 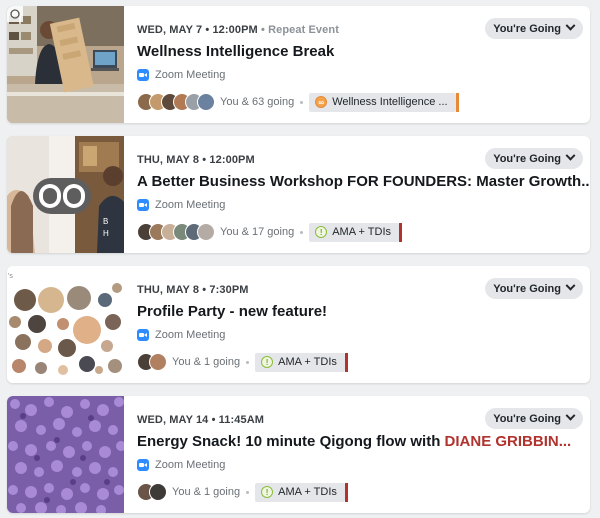 I want to click on event-date: THU, MAY 8 • 12:00PM, so click(x=196, y=160).